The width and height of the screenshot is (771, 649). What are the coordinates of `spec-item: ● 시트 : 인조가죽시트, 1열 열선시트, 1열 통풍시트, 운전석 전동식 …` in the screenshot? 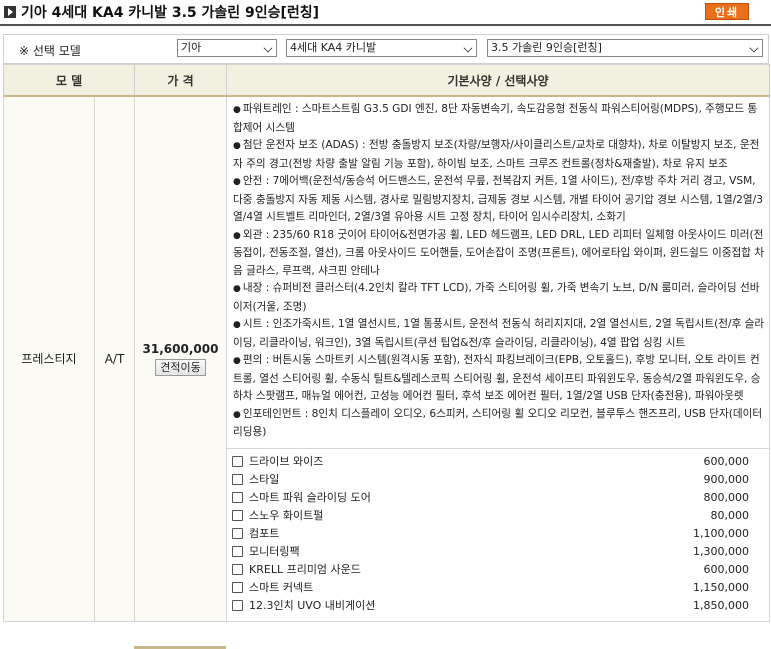 It's located at (499, 334).